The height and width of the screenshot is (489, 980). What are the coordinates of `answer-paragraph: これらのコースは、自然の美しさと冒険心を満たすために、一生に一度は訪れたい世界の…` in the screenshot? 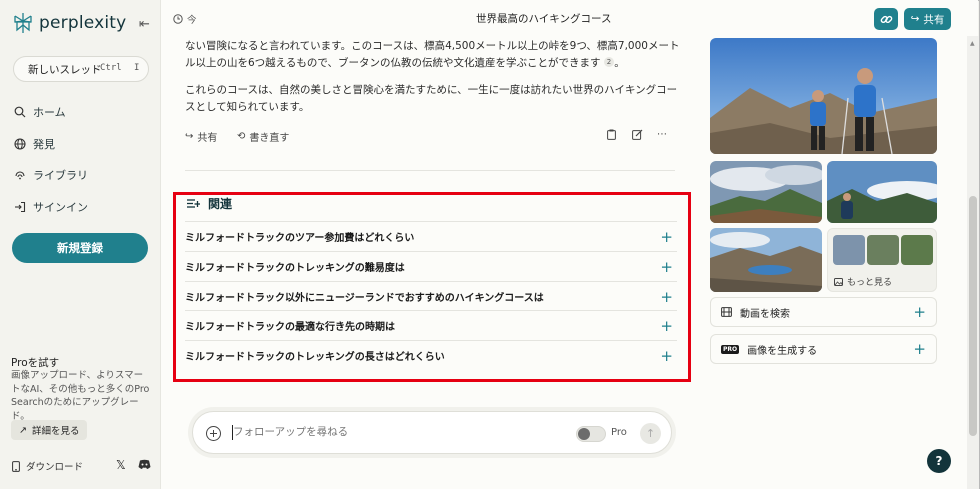 It's located at (431, 98).